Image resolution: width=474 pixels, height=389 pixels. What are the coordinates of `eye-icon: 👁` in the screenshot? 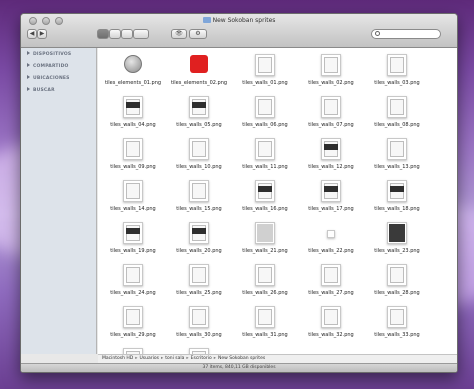 It's located at (179, 33).